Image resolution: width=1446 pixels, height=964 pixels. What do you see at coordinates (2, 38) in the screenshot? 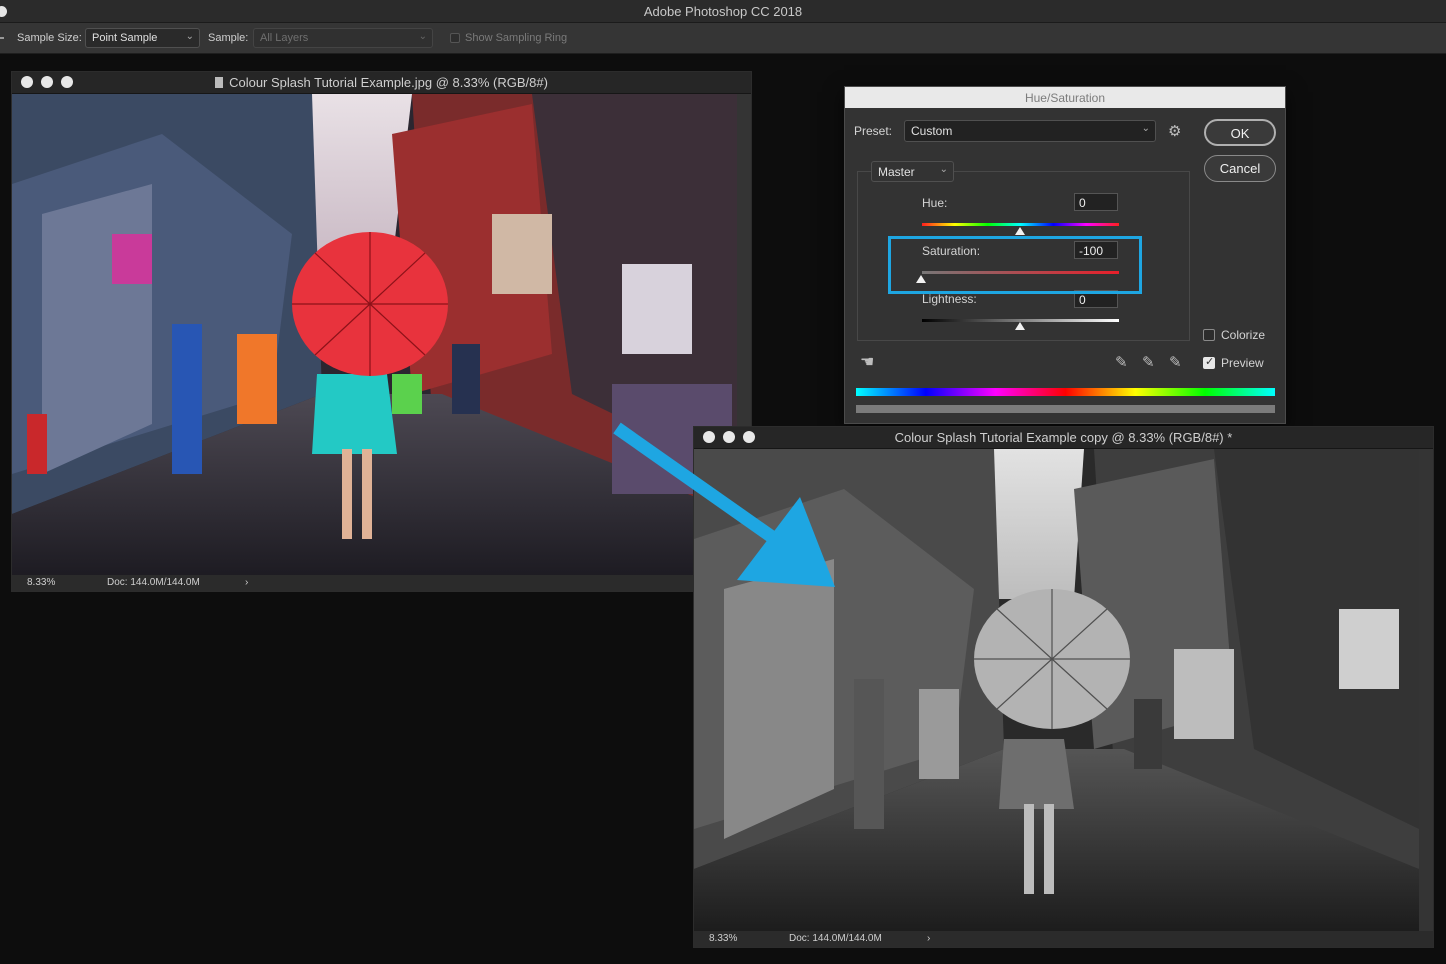
I see `tool-preset-edge` at bounding box center [2, 38].